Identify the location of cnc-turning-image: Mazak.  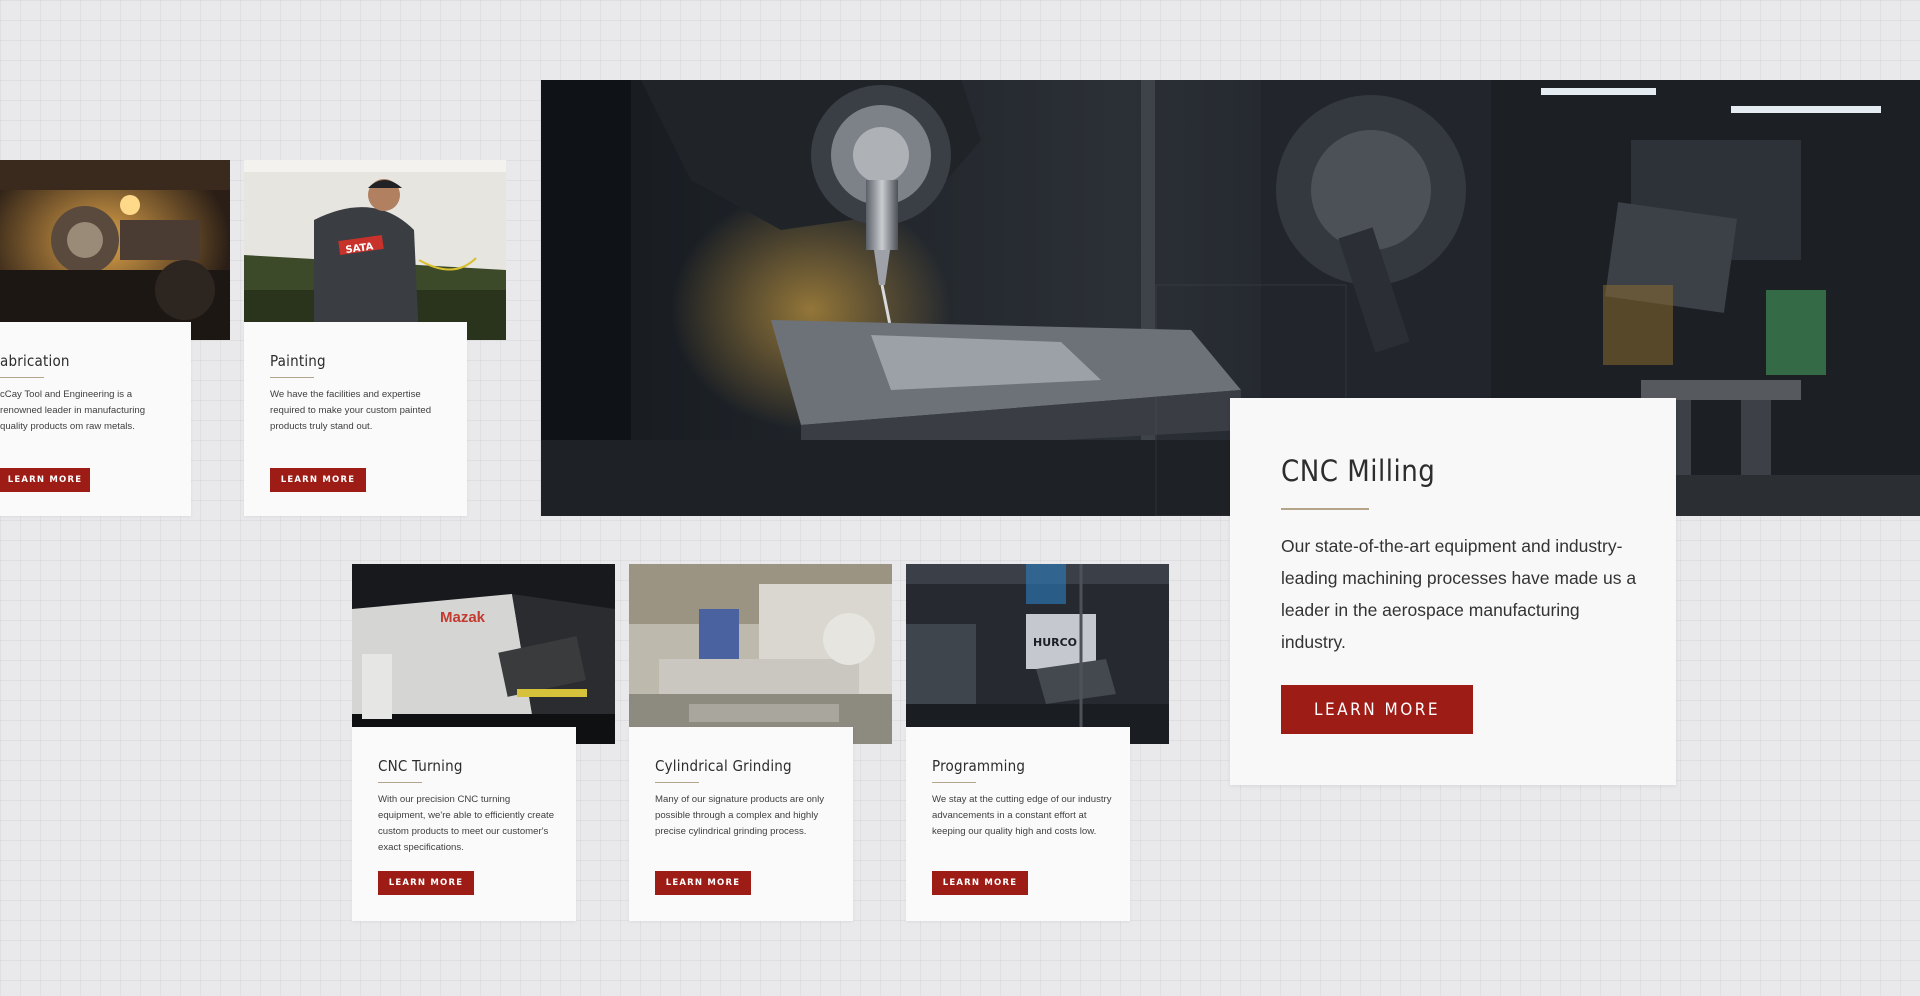
(483, 654).